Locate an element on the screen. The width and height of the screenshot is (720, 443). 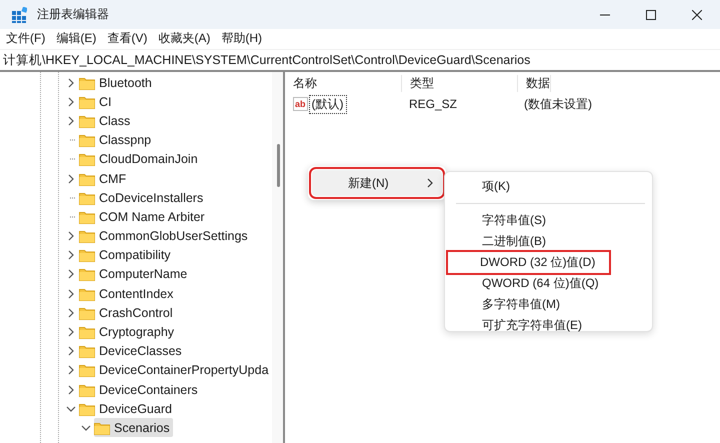
address-field: 计算机\HKEY_LOCAL_MACHINE\SYSTEM\CurrentControlSet\Control\DeviceGuard\Scenarios is located at coordinates (360, 60).